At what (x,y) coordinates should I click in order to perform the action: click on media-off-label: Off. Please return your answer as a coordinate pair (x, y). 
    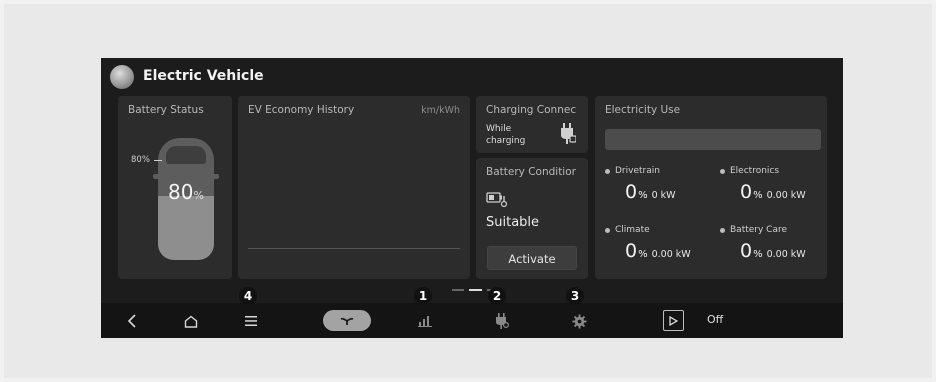
    Looking at the image, I should click on (715, 319).